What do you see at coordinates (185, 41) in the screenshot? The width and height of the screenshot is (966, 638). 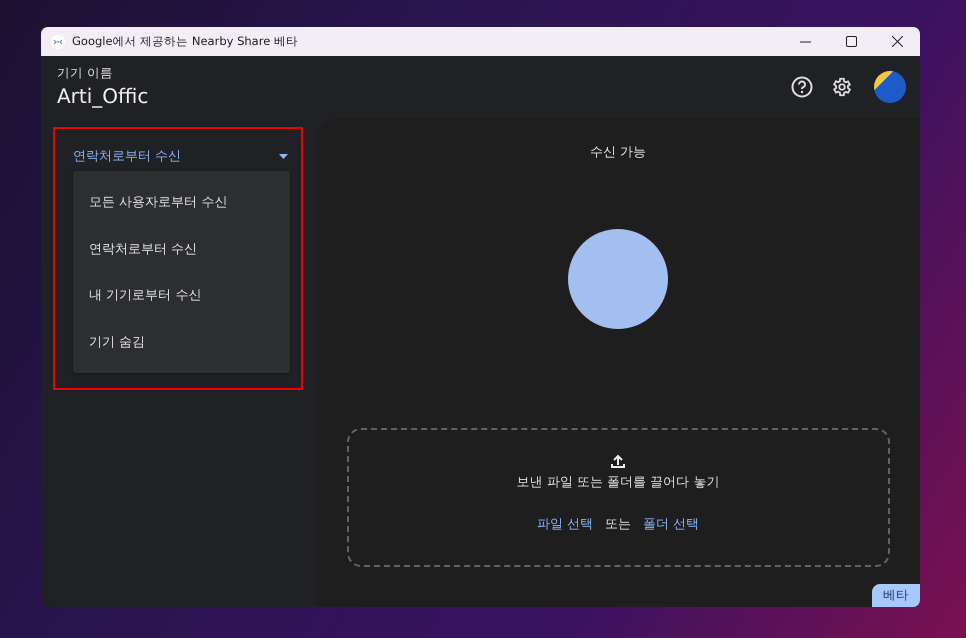 I see `window-title: Google에서 제공하는 Nearby Share 베타` at bounding box center [185, 41].